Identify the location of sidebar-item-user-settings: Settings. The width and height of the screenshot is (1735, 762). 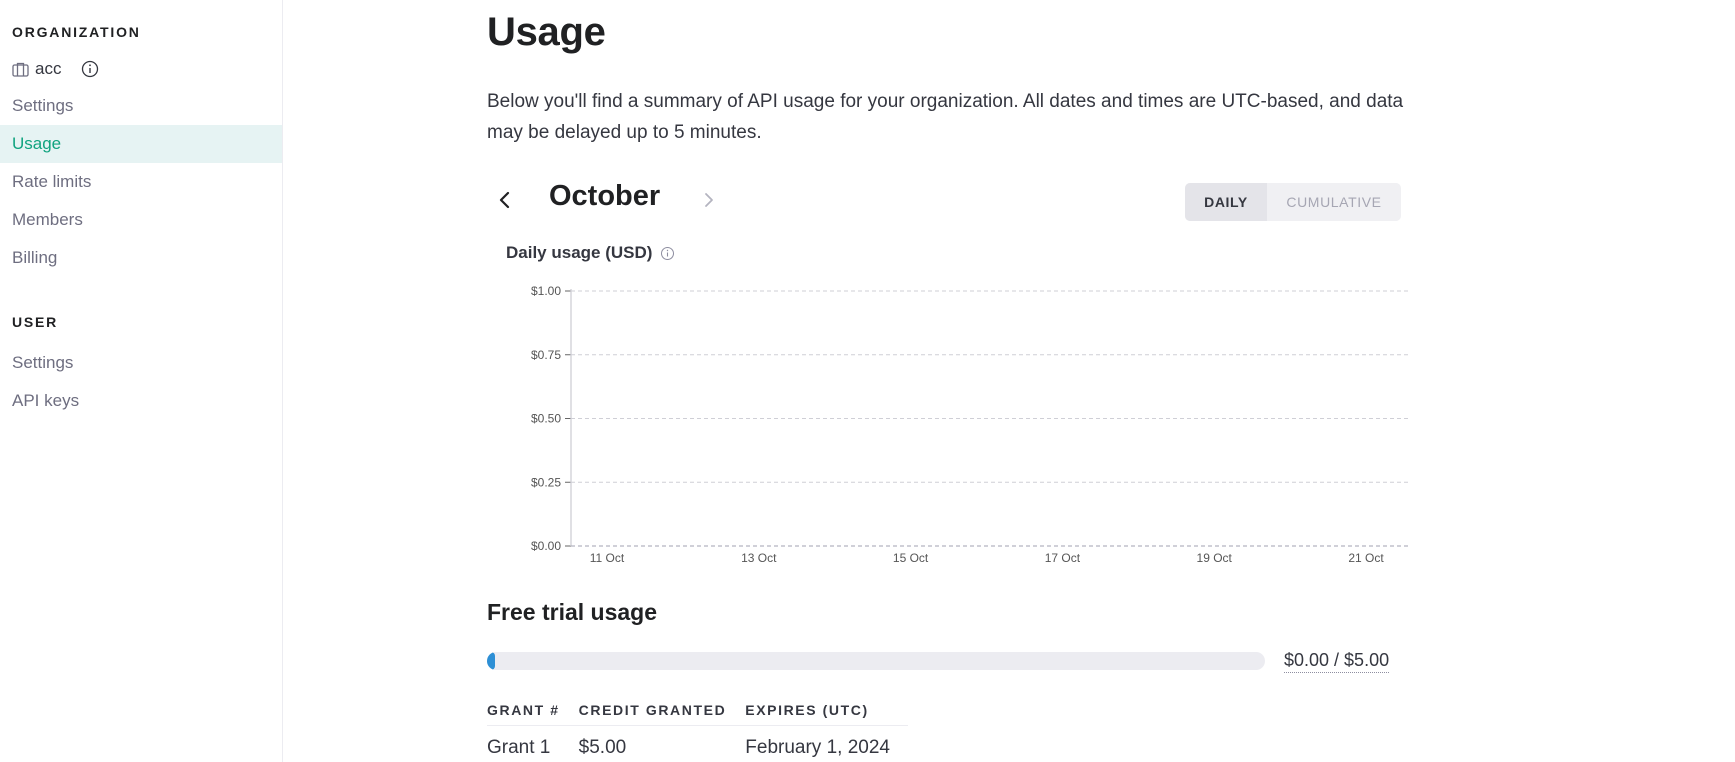
(141, 363).